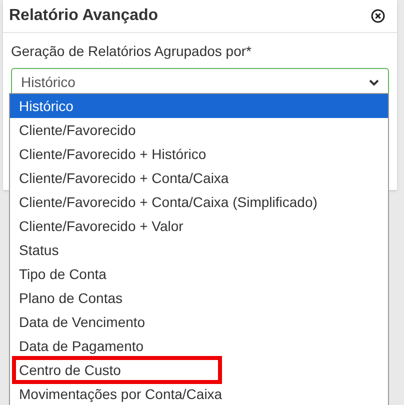  I want to click on dropdown-option: Tipo de Conta, so click(199, 274).